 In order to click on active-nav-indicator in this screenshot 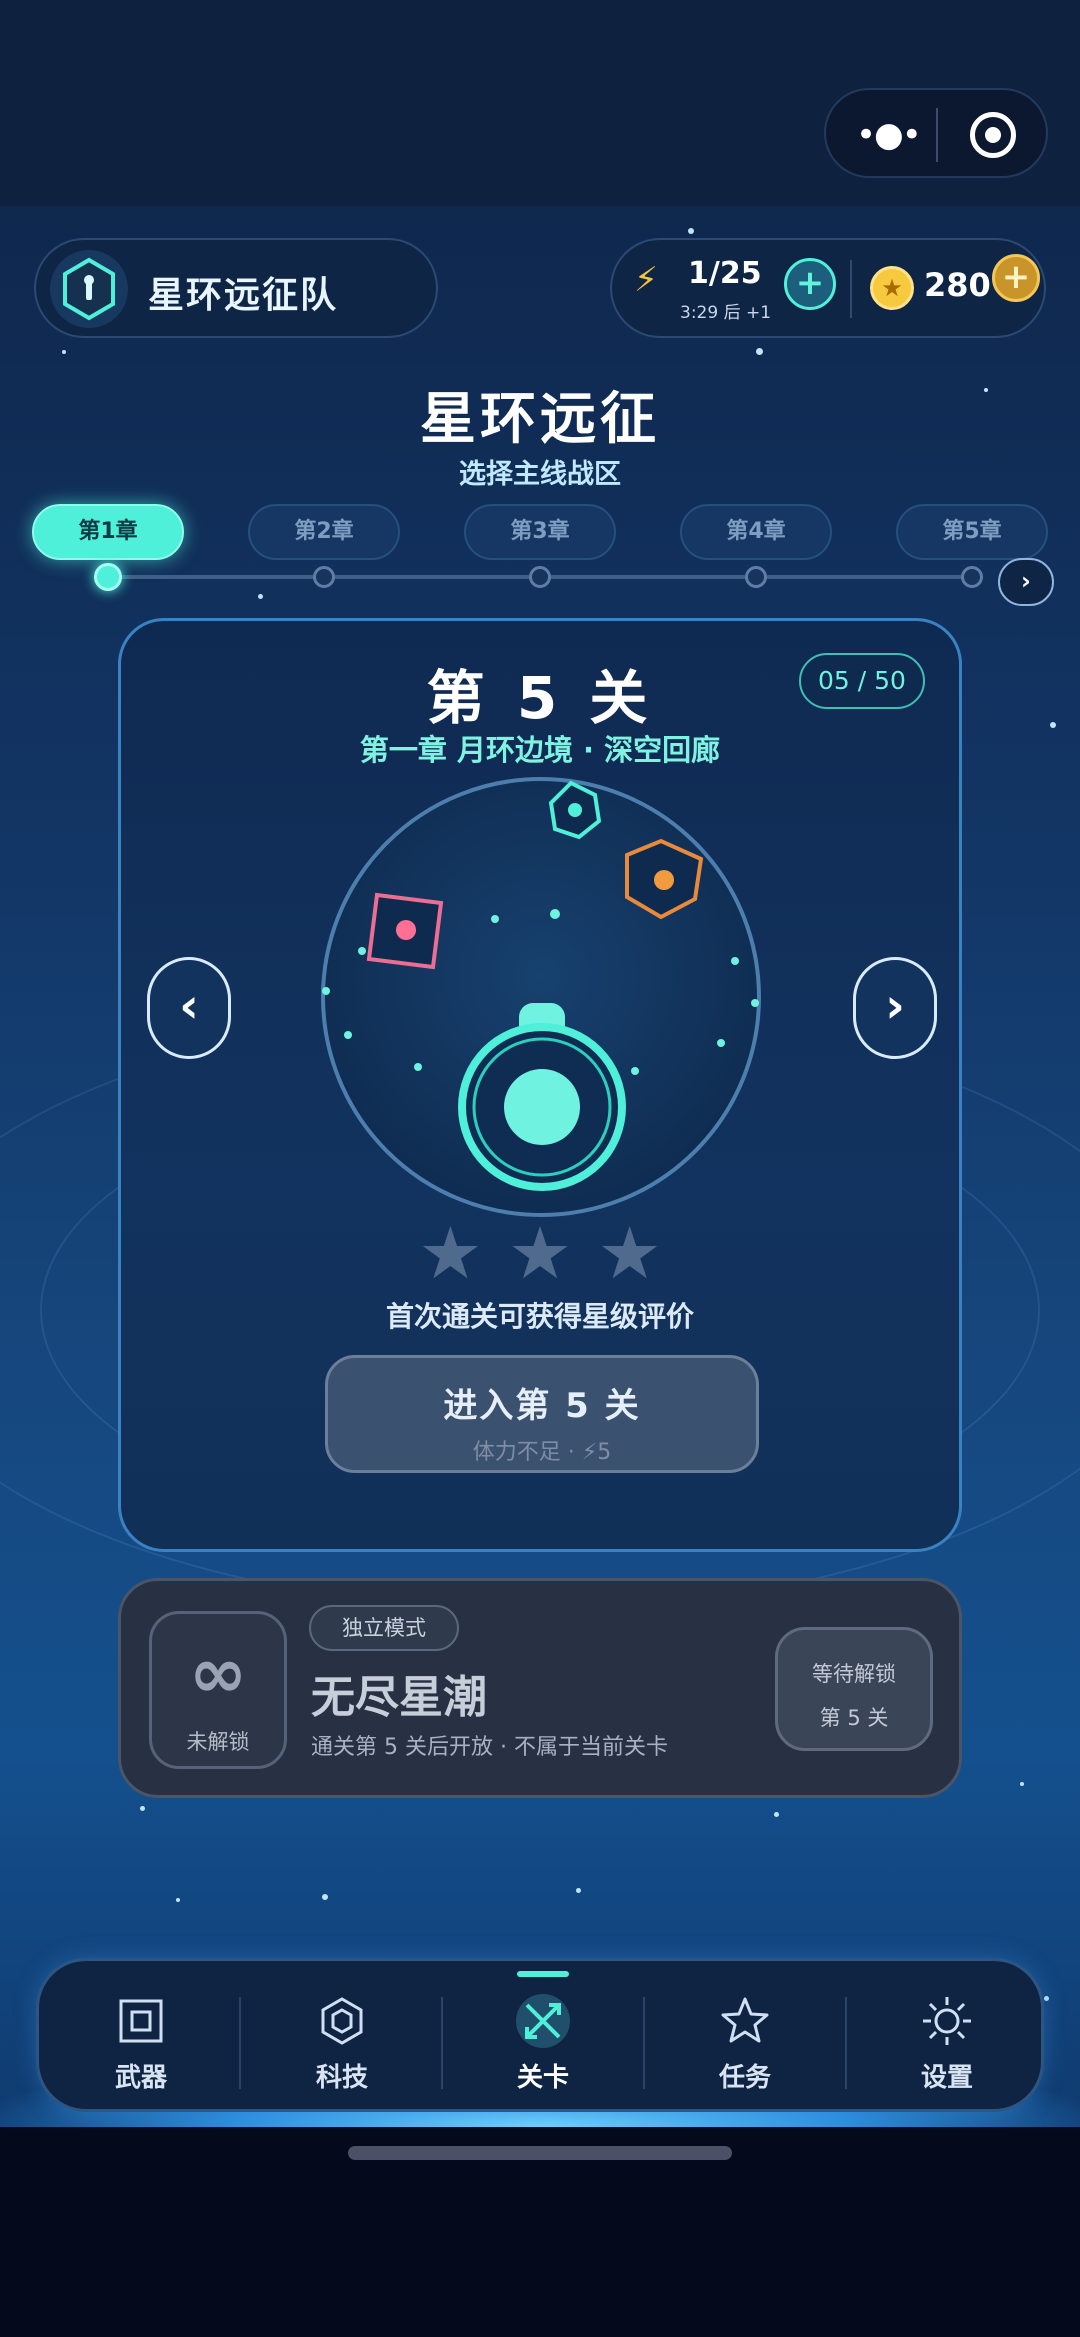, I will do `click(543, 1974)`.